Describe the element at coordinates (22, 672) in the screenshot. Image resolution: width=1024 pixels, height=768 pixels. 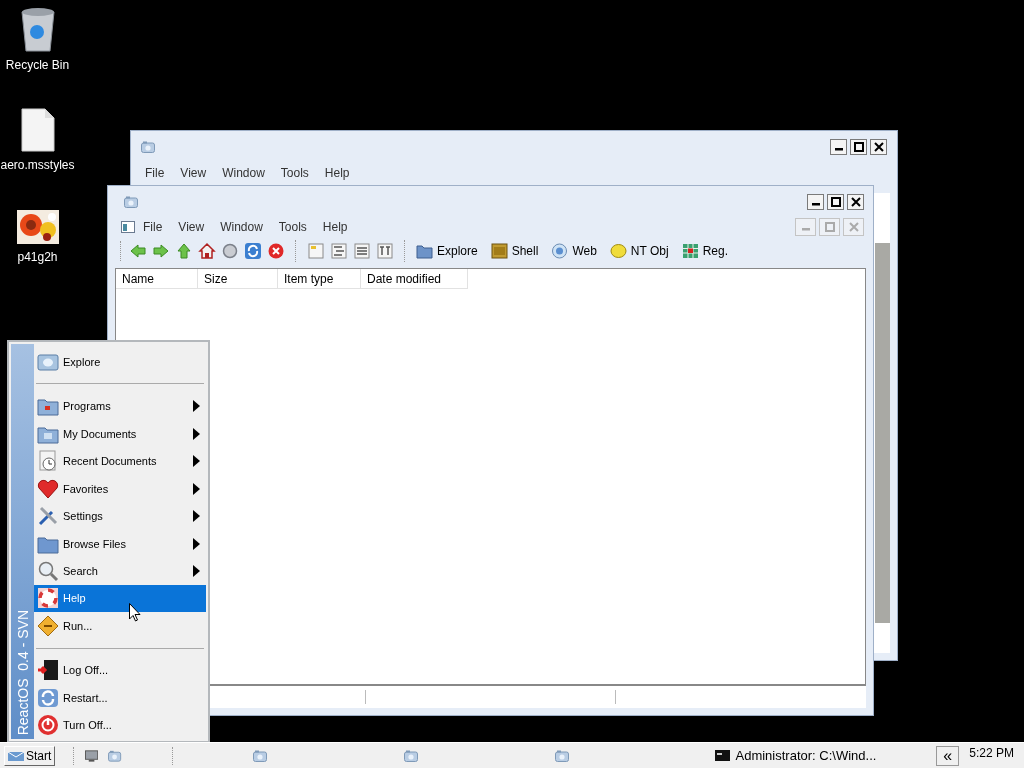
I see `banner-text: ReactOS 0.4 - SVN` at that location.